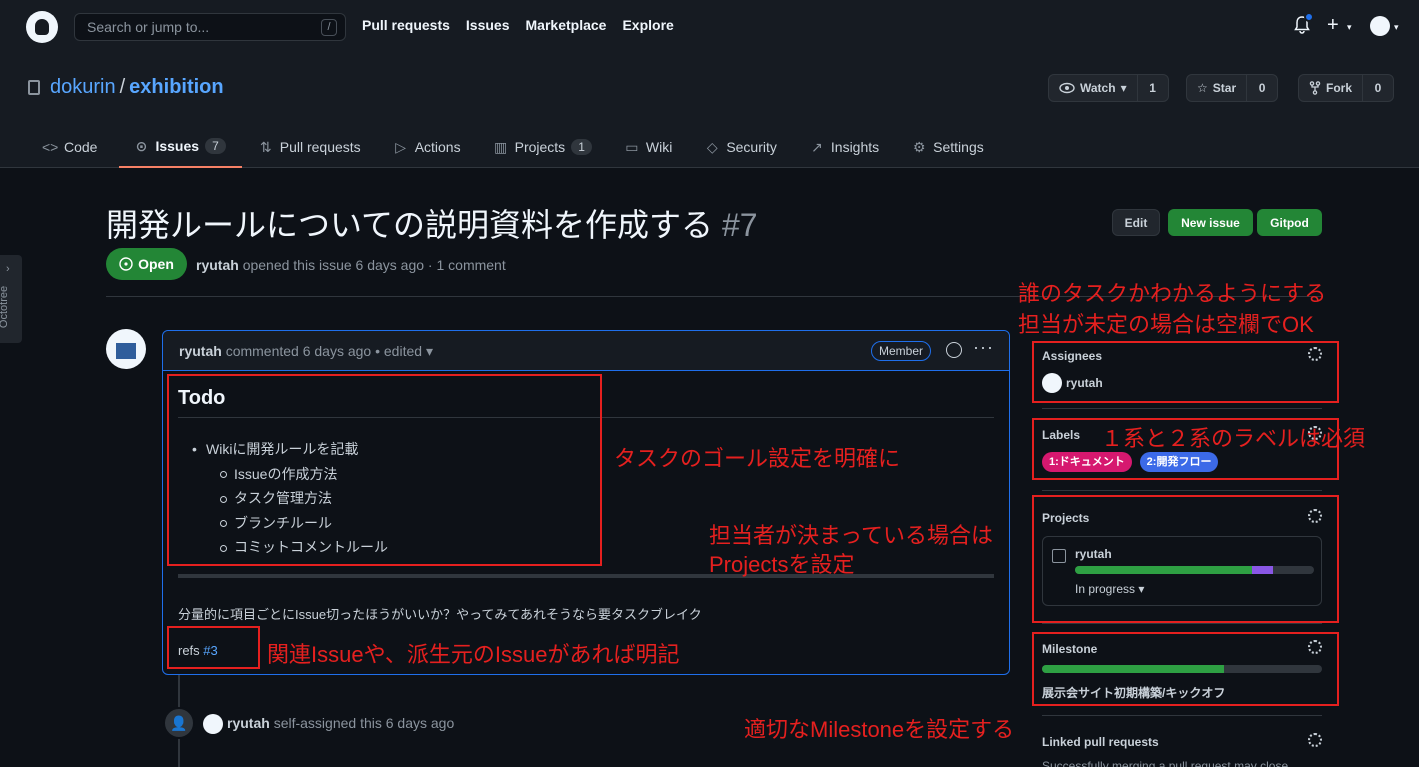  What do you see at coordinates (851, 535) in the screenshot?
I see `annotation-projects-line1: 担当者が決まっている場合は` at bounding box center [851, 535].